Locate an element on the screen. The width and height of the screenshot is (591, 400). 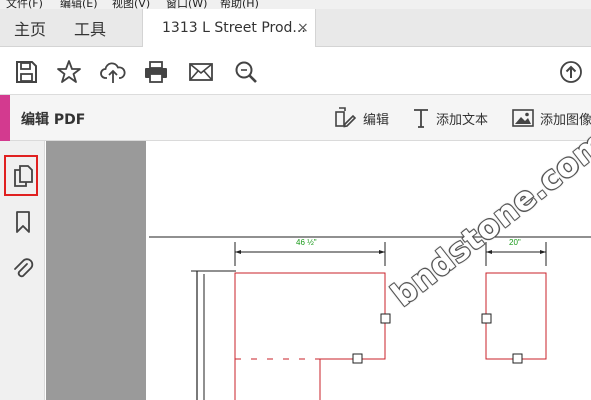
attachment-icon is located at coordinates (23, 268).